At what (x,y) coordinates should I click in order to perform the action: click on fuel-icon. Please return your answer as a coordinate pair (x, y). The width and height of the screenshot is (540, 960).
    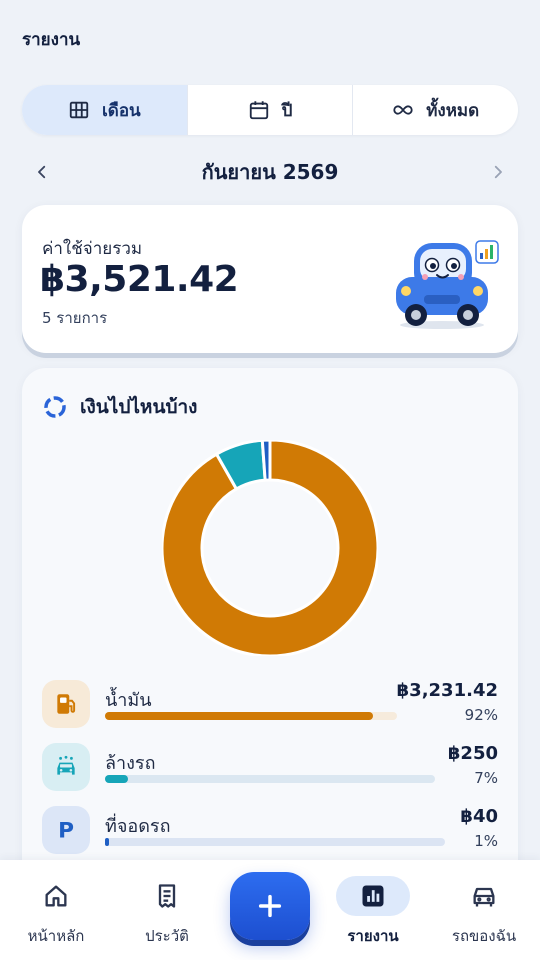
    Looking at the image, I should click on (66, 704).